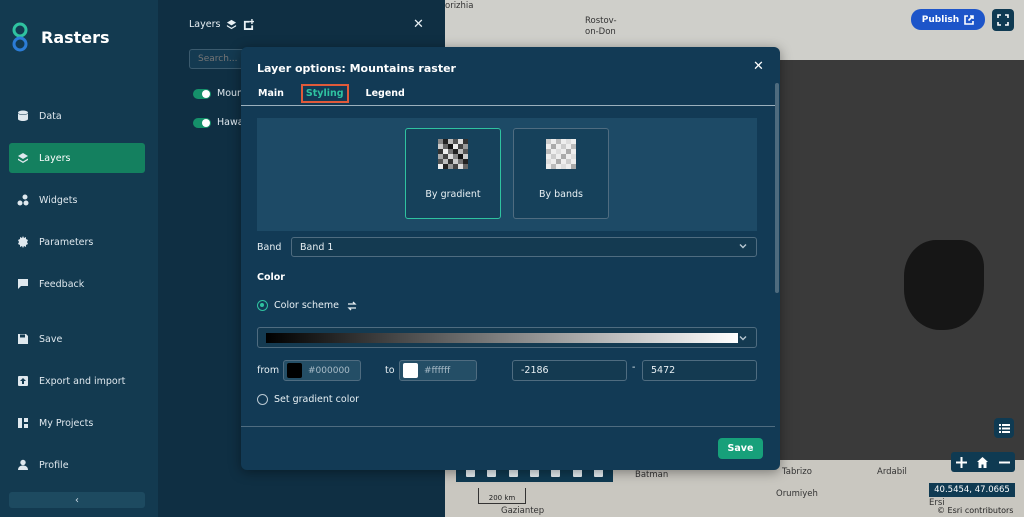  I want to click on home-icon, so click(983, 462).